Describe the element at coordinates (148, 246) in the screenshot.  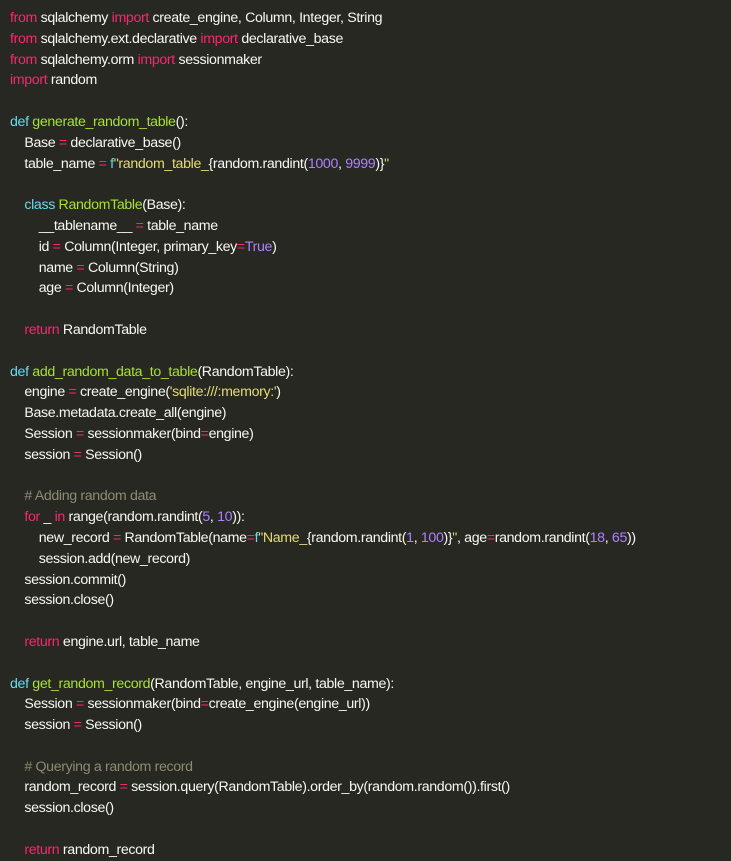
I see `code-token-default: Column(Integer, primary_key` at that location.